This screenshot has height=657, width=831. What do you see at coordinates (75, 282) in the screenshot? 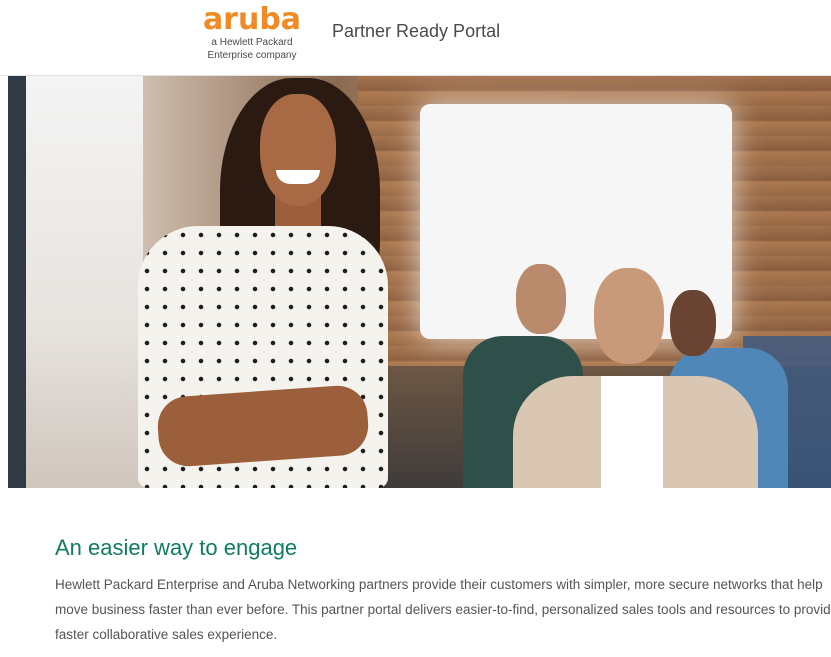
I see `hero-background-wall` at bounding box center [75, 282].